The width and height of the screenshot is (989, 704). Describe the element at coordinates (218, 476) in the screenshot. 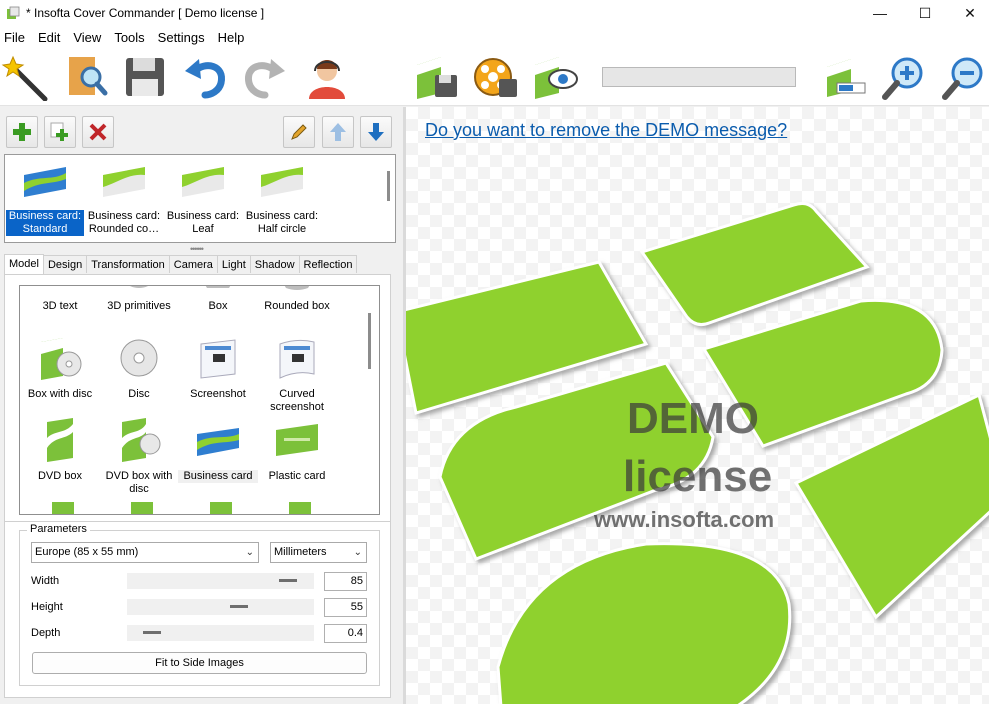

I see `model-label: Business card` at that location.